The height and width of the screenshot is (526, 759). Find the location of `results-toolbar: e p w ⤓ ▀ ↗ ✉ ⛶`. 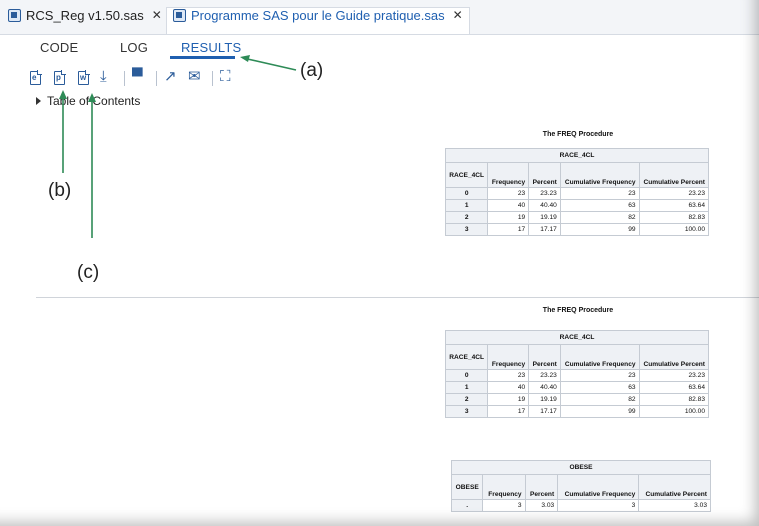

results-toolbar: e p w ⤓ ▀ ↗ ✉ ⛶ is located at coordinates (136, 78).